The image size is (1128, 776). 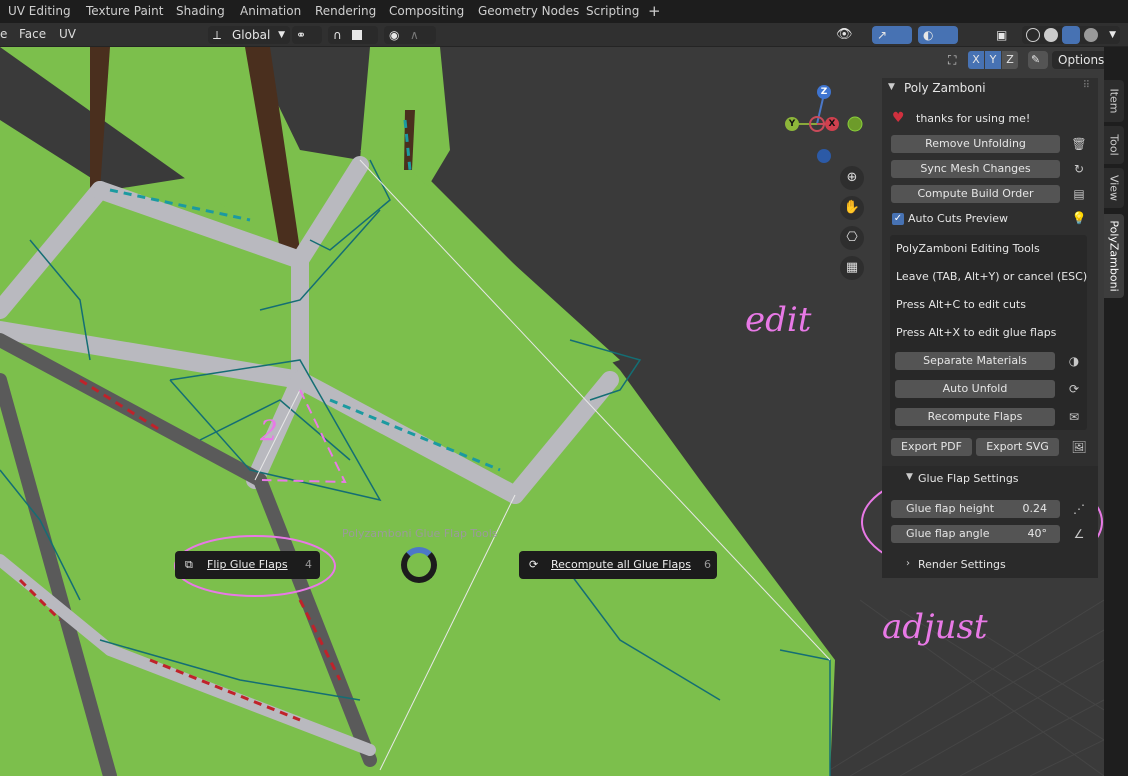 I want to click on visibility-dropdown: 👁, so click(x=851, y=35).